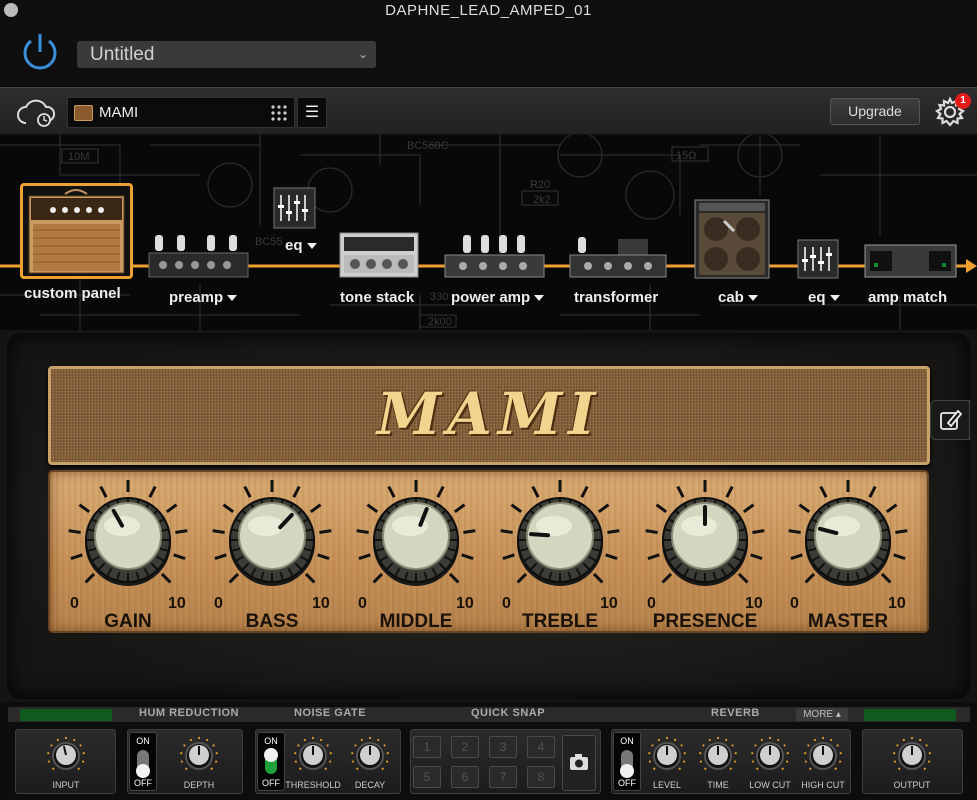 The height and width of the screenshot is (800, 977). I want to click on amp-thumbnail-icon, so click(83, 113).